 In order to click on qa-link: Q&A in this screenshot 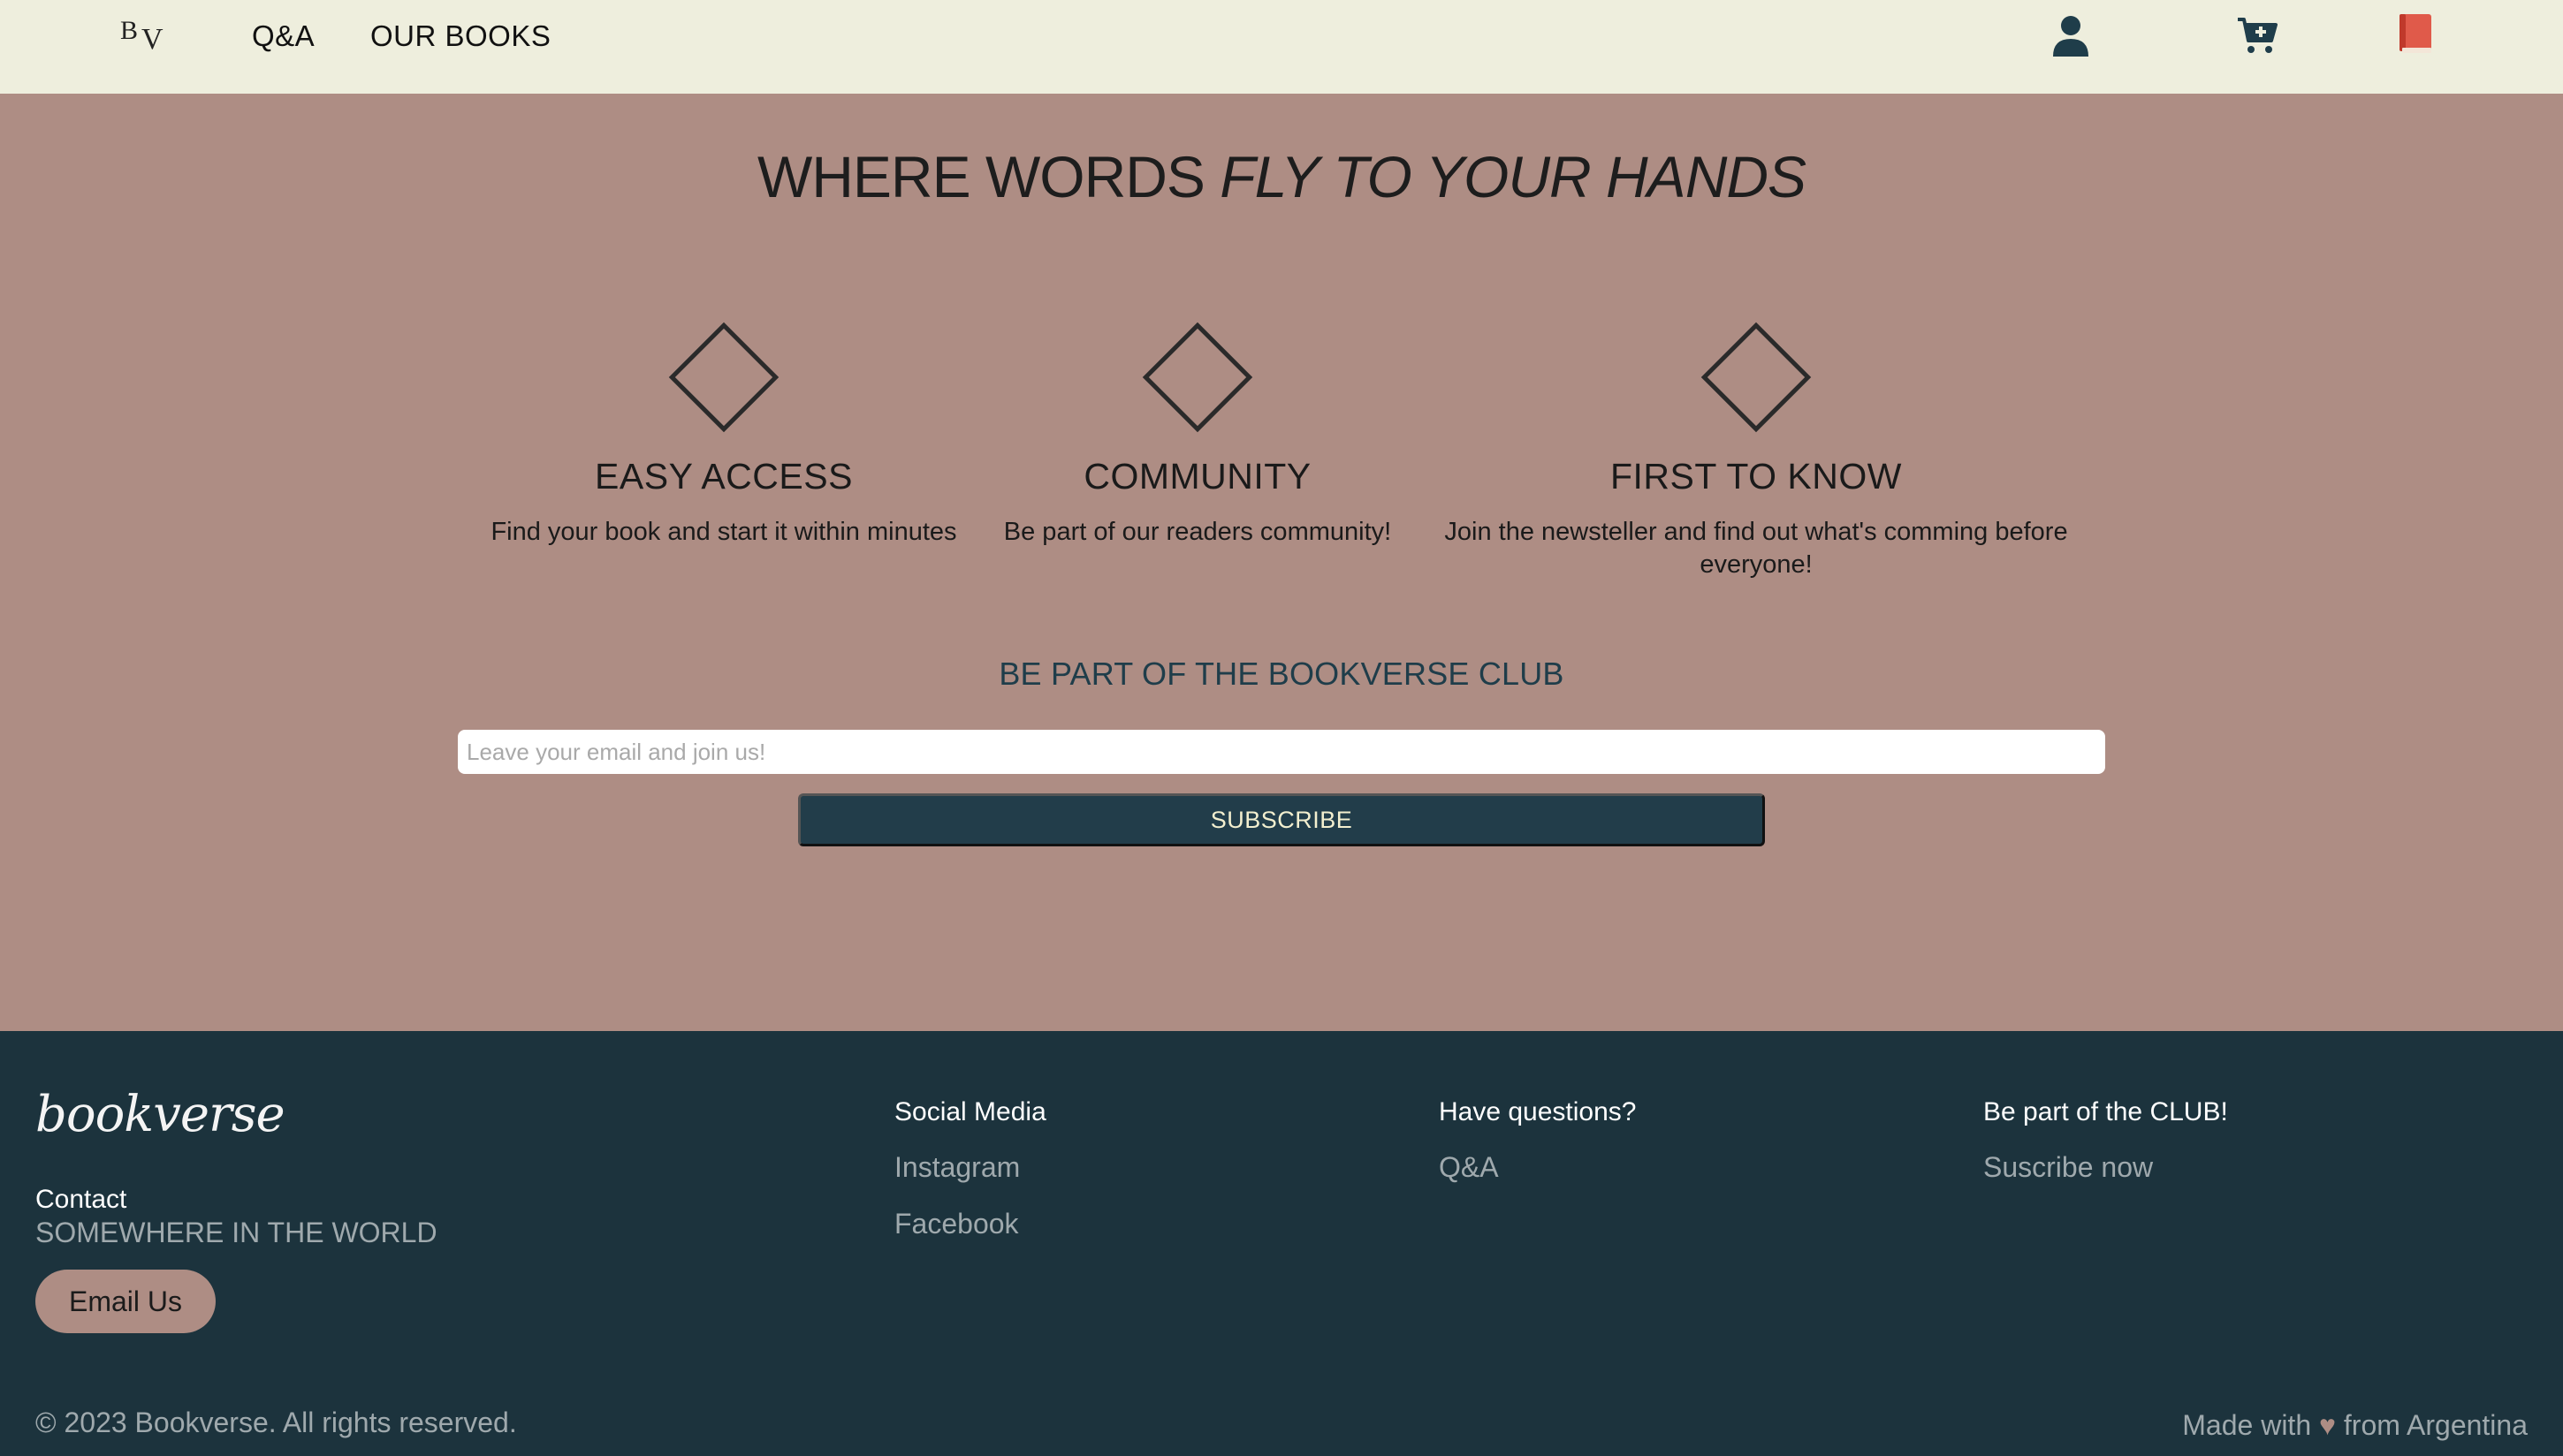, I will do `click(1469, 1167)`.